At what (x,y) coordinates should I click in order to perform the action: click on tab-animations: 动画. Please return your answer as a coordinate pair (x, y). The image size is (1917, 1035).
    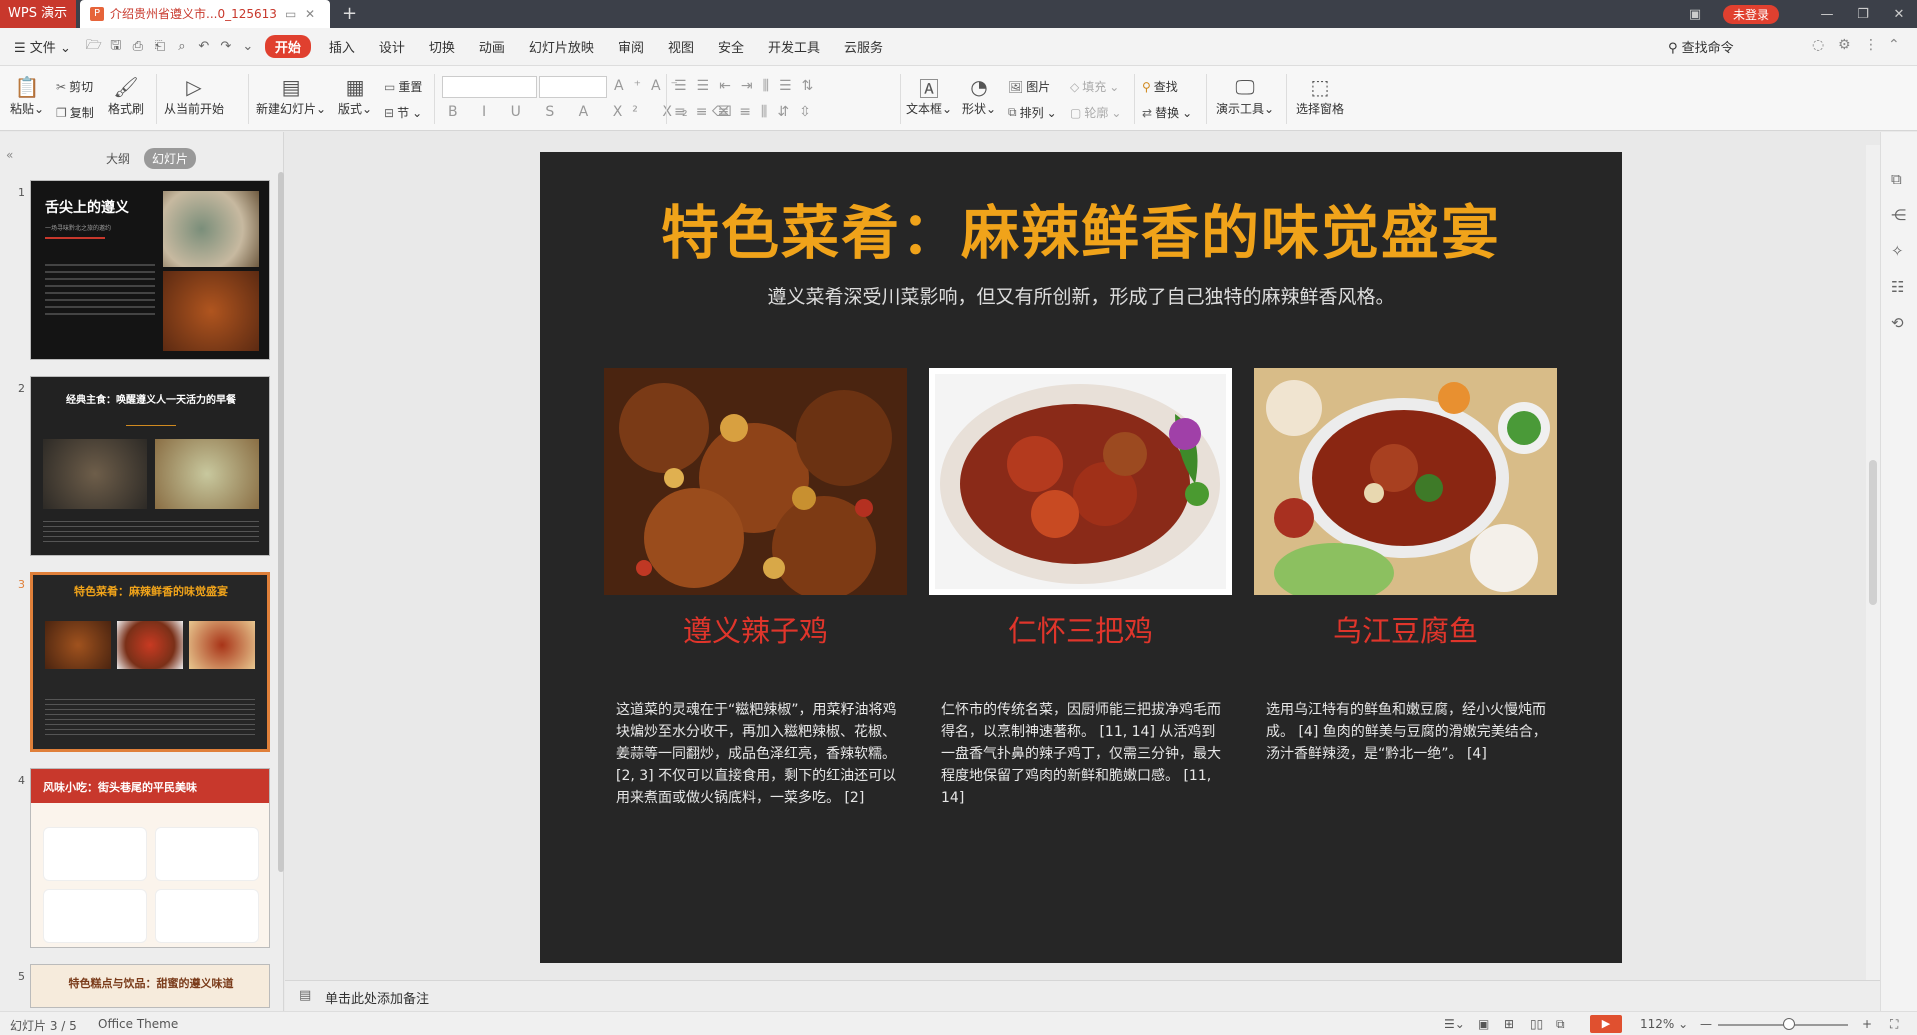
    Looking at the image, I should click on (492, 46).